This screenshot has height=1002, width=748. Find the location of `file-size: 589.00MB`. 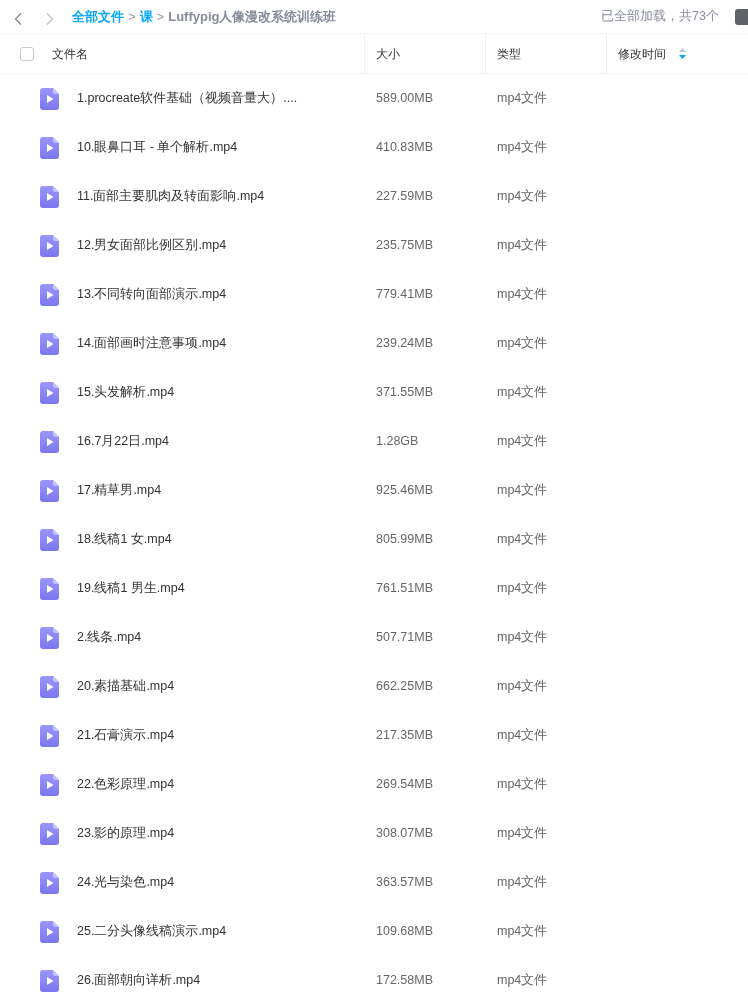

file-size: 589.00MB is located at coordinates (404, 98).